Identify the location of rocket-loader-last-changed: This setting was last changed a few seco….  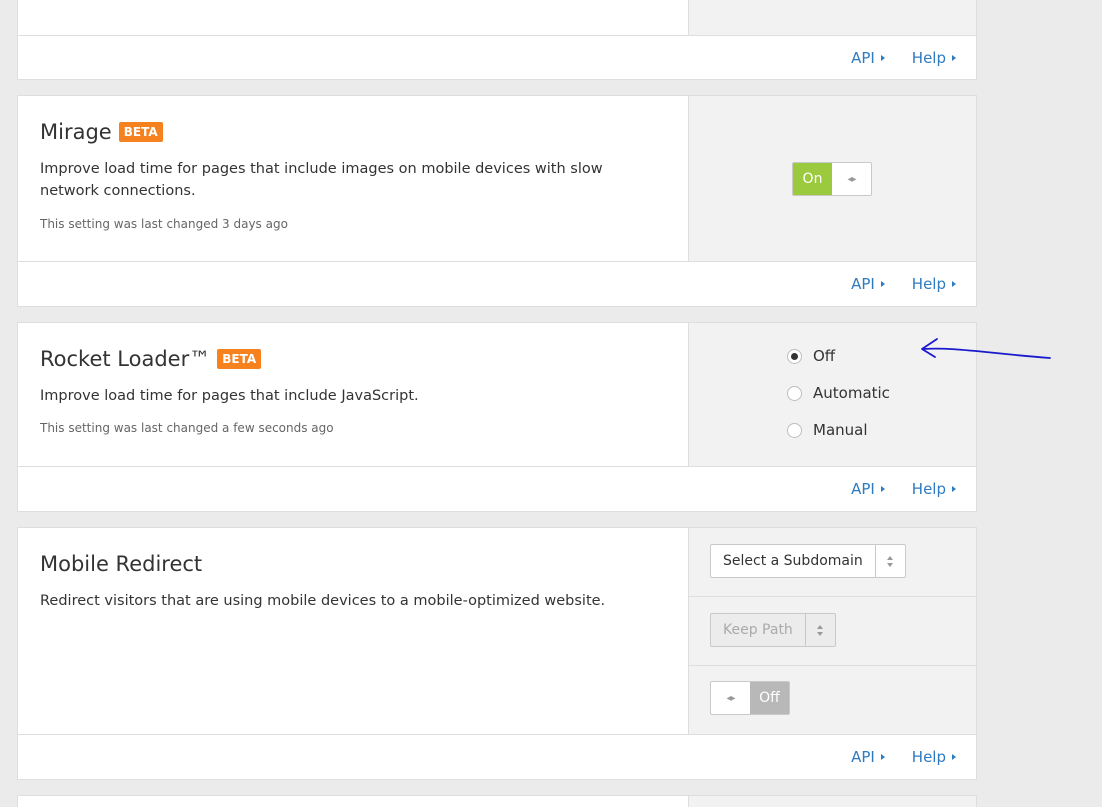
(187, 428).